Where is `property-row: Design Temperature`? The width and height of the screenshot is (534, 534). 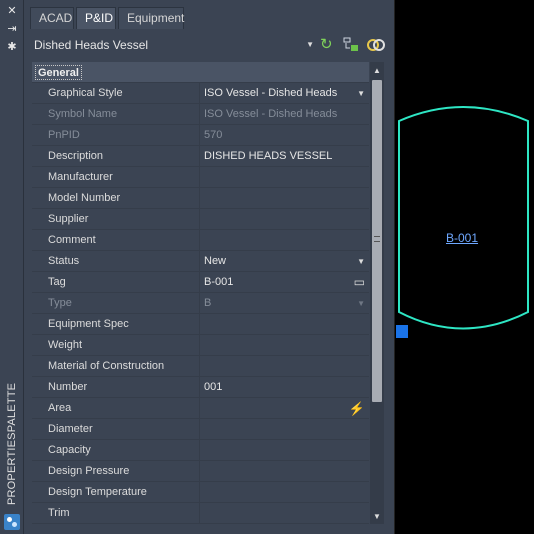 property-row: Design Temperature is located at coordinates (200, 492).